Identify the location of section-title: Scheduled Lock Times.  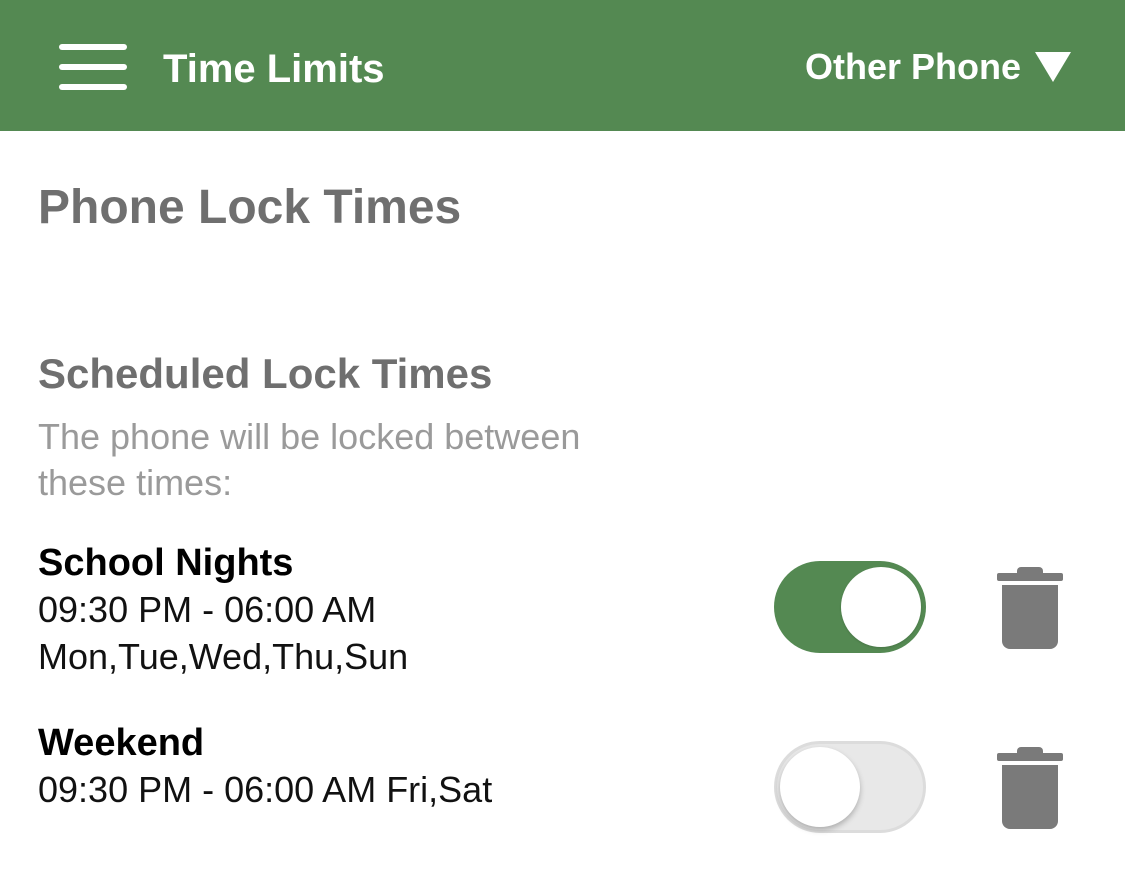
(265, 373).